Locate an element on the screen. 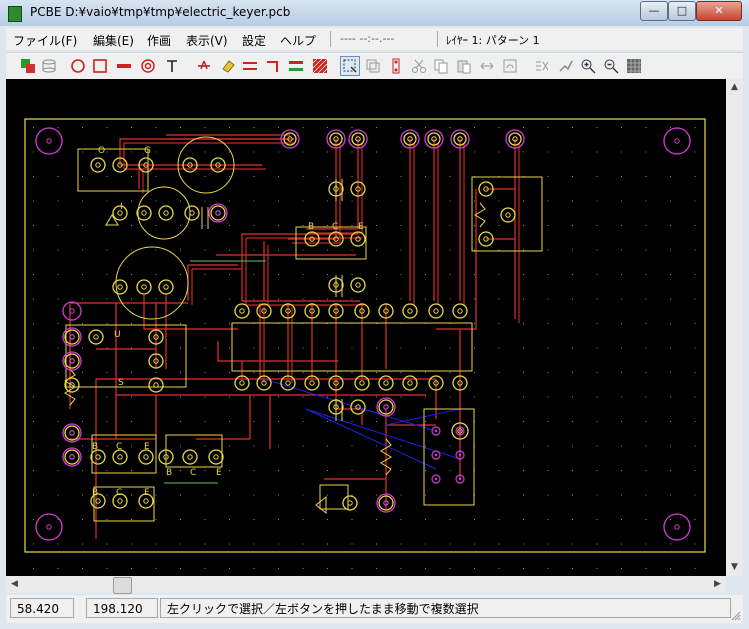  square-icon is located at coordinates (100, 66).